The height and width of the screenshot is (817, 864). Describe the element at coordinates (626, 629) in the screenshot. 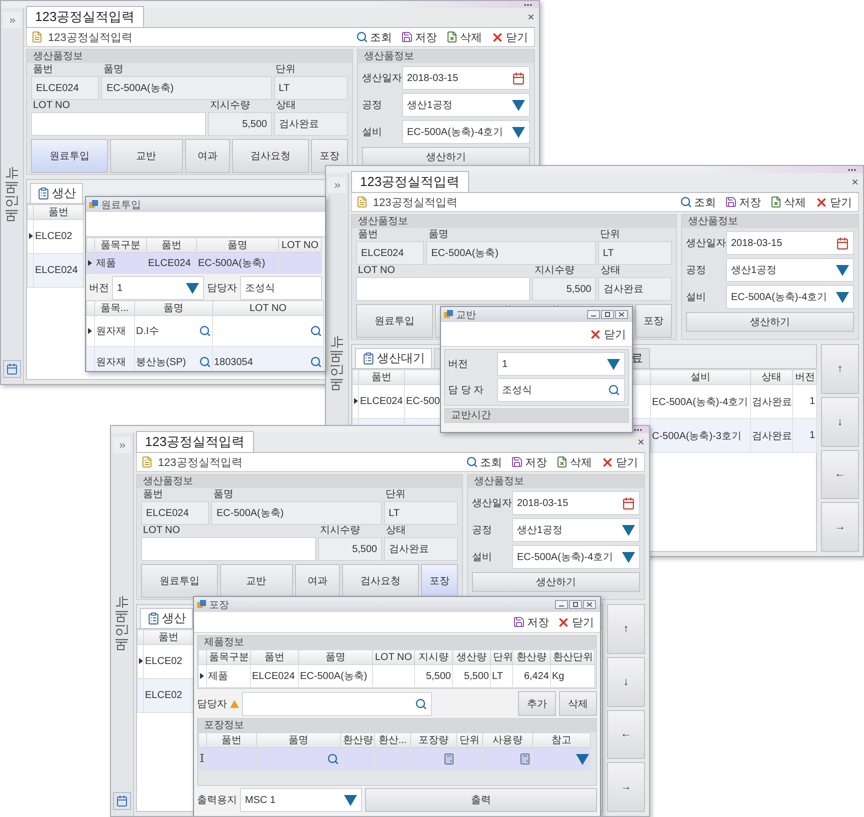

I see `arrow-button: ↑` at that location.